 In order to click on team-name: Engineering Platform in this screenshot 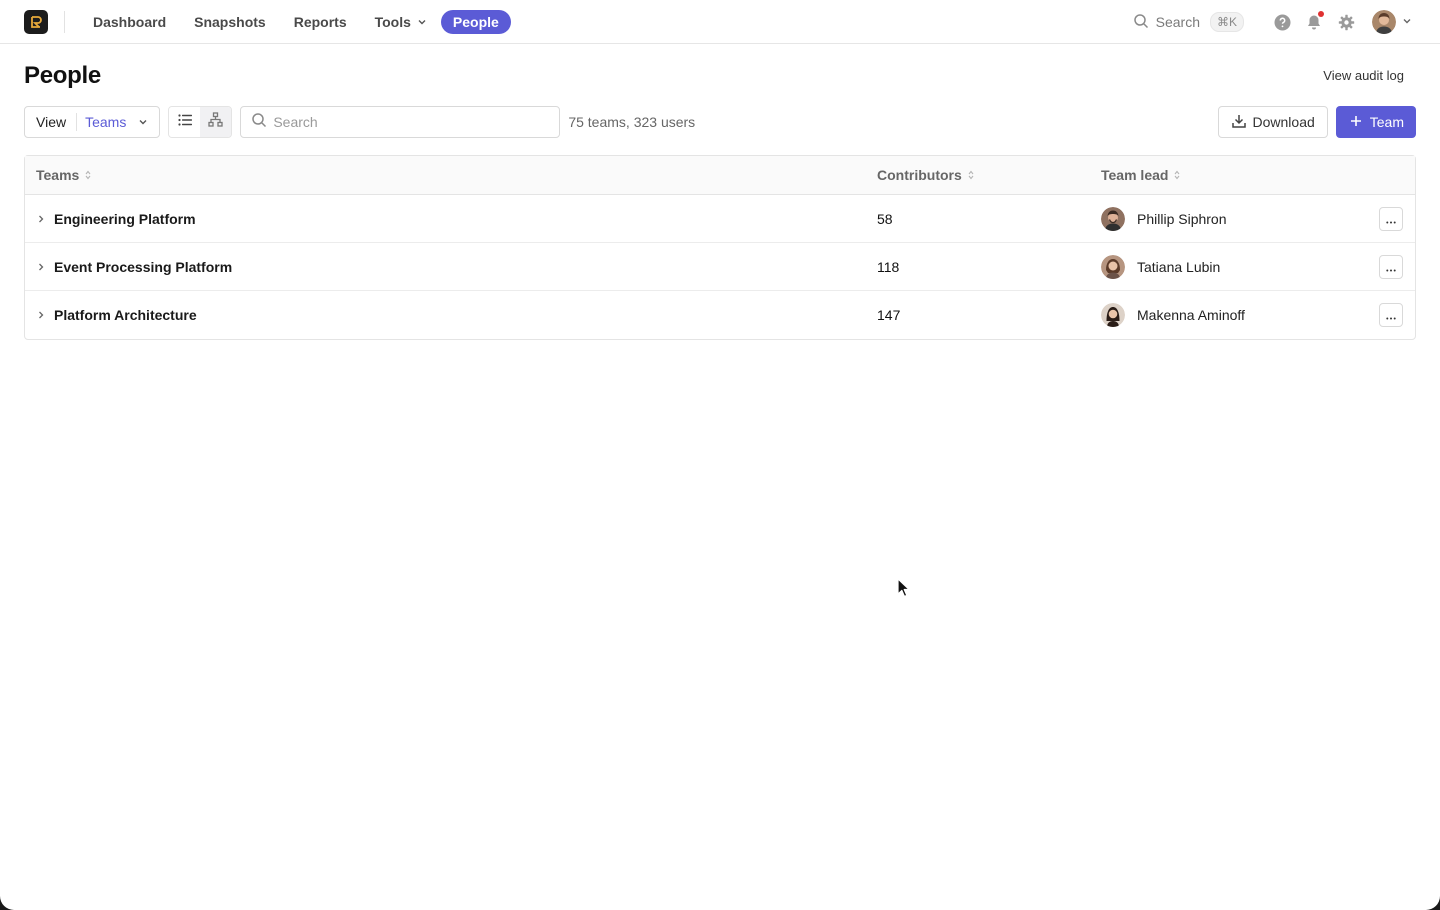, I will do `click(125, 219)`.